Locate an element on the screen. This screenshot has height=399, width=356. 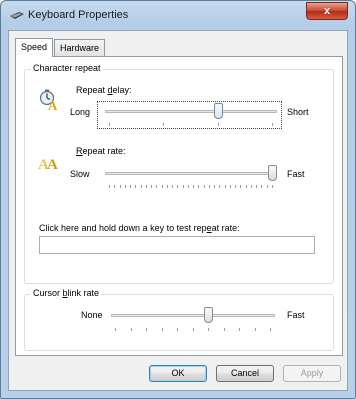
repeat-rate-ticks is located at coordinates (191, 187).